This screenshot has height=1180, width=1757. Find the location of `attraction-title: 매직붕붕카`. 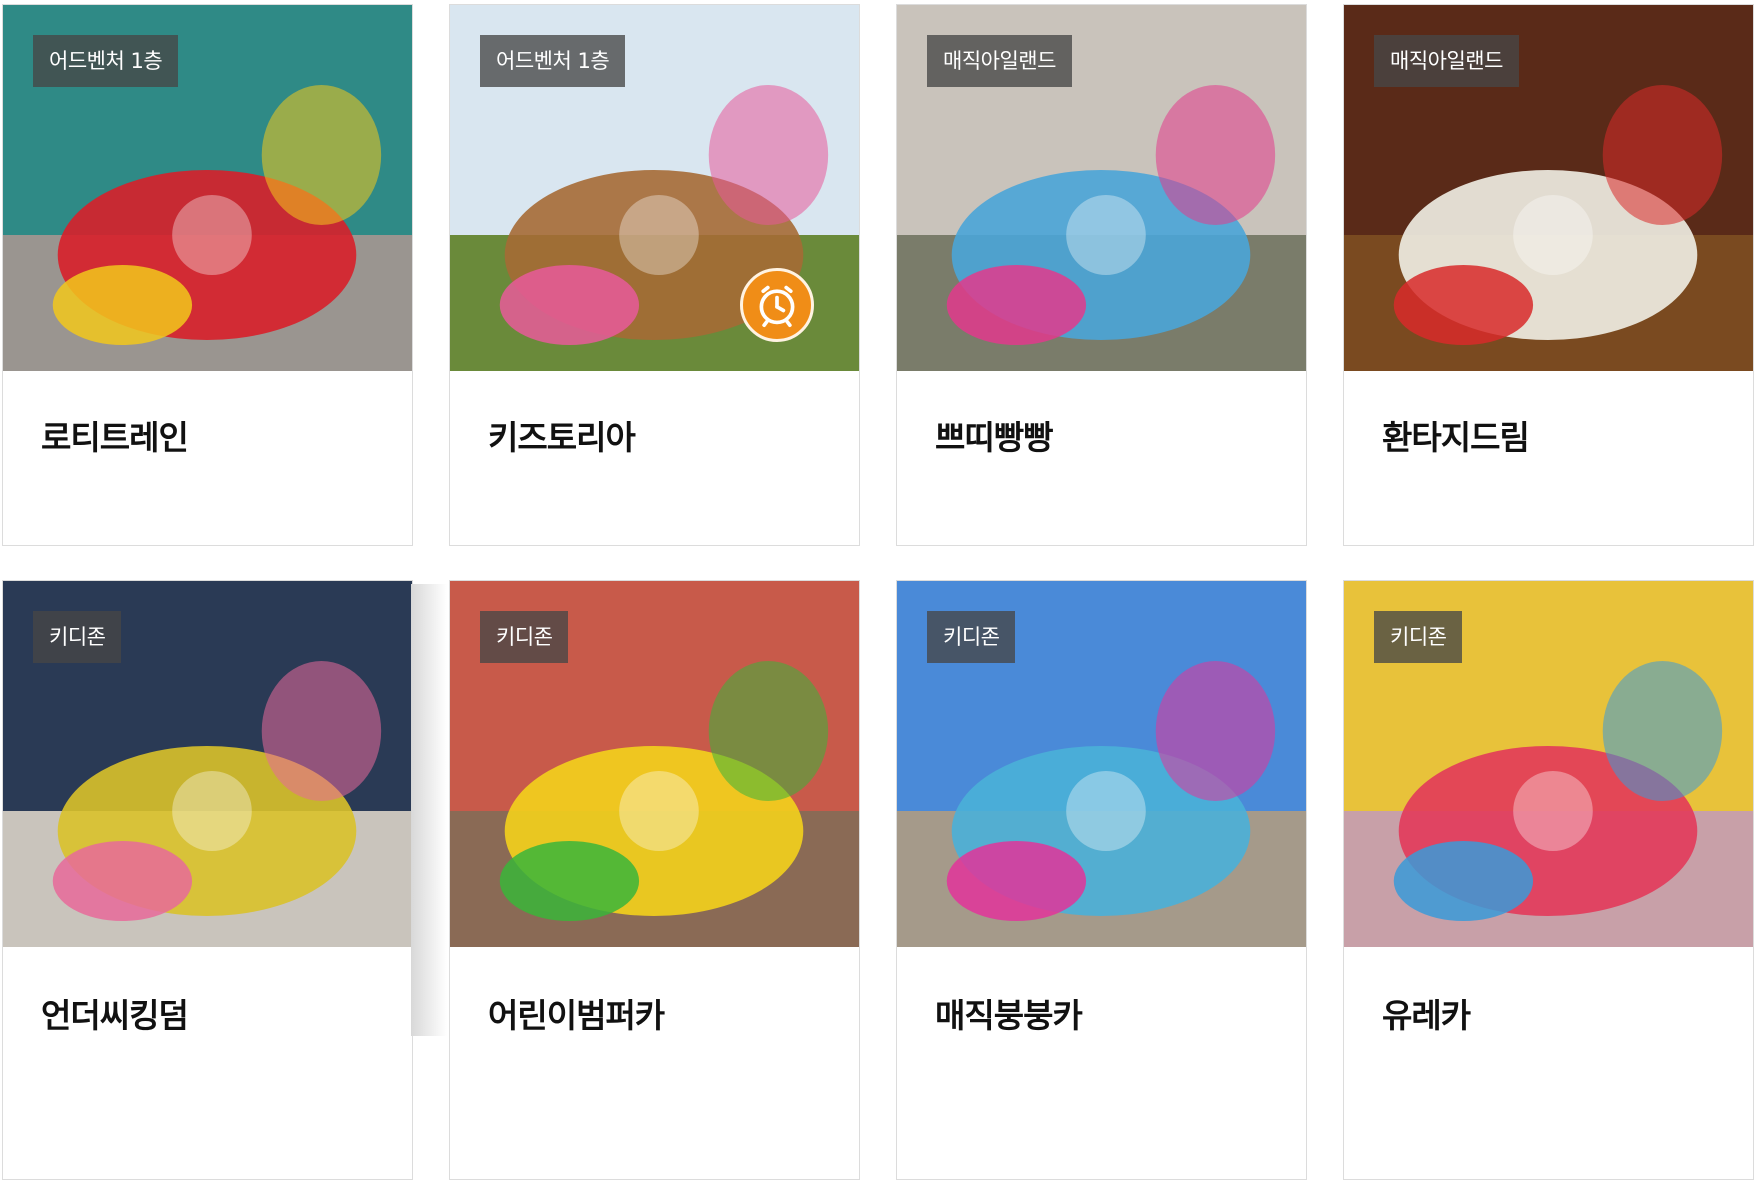

attraction-title: 매직붕붕카 is located at coordinates (1009, 1015).